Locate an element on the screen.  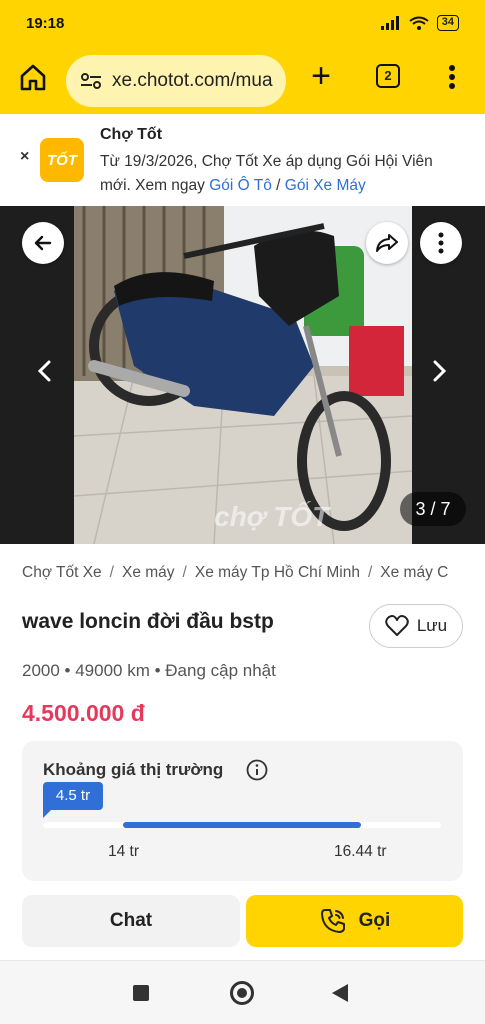
back-nav-button is located at coordinates (340, 993).